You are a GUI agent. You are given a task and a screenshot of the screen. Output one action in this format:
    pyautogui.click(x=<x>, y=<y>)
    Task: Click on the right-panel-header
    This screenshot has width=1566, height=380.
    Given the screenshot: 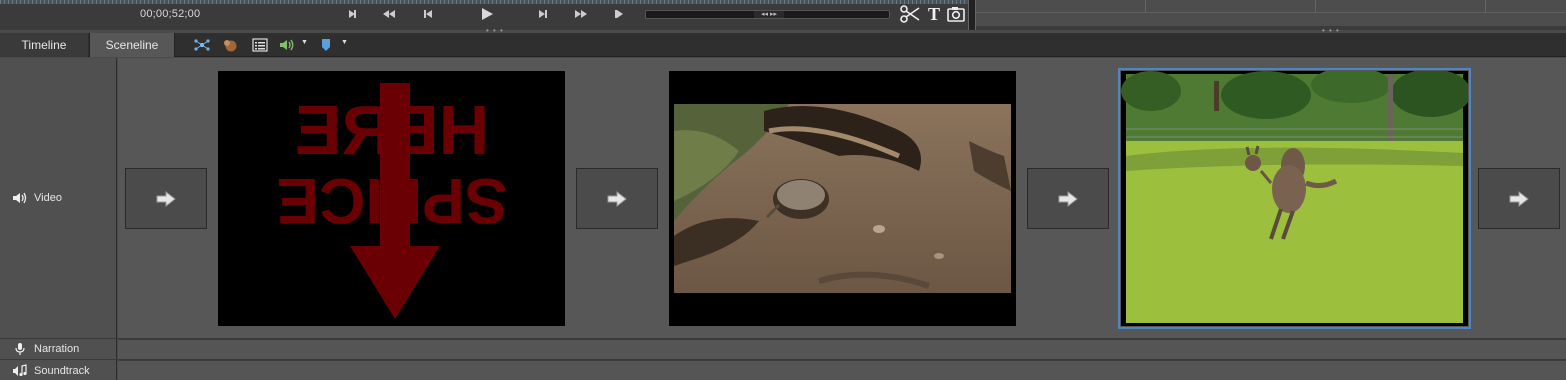 What is the action you would take?
    pyautogui.click(x=1271, y=13)
    